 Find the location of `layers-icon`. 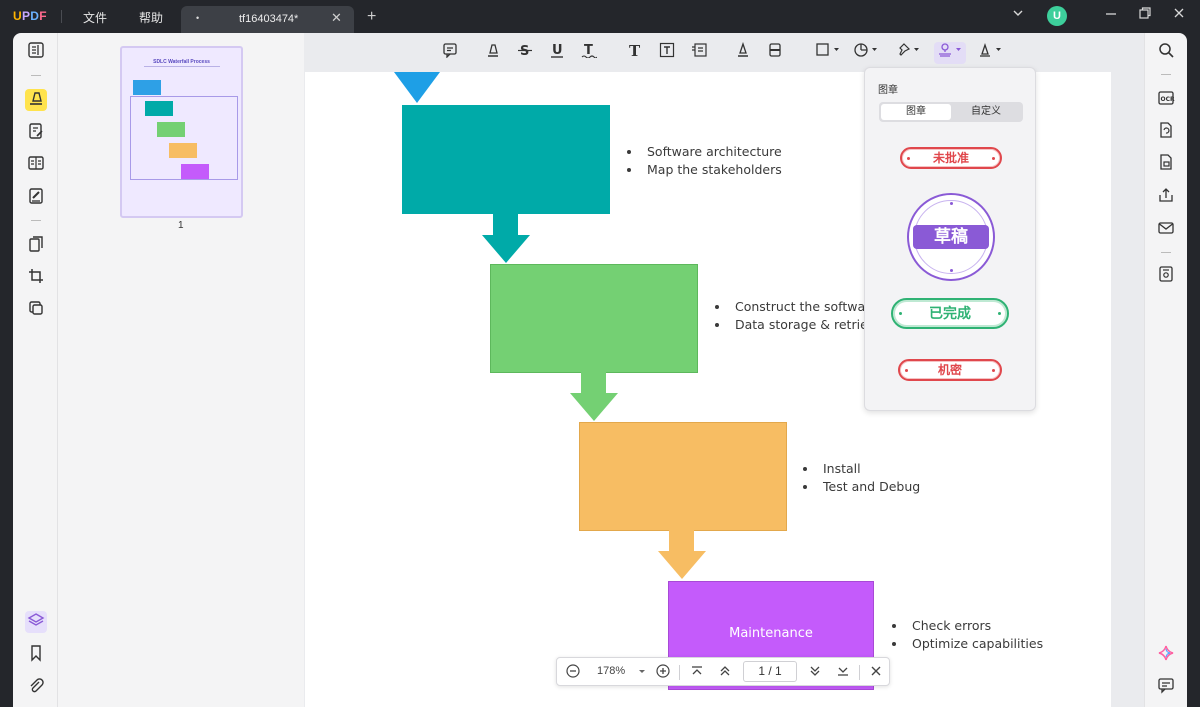

layers-icon is located at coordinates (36, 622).